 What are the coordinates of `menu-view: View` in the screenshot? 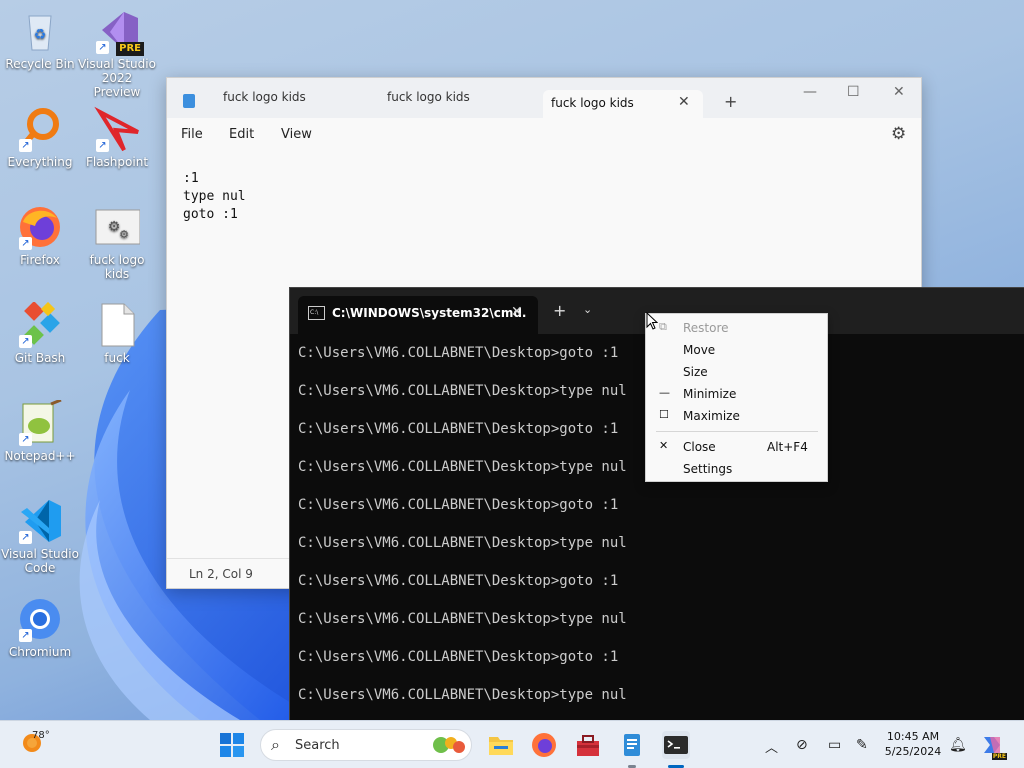 It's located at (296, 134).